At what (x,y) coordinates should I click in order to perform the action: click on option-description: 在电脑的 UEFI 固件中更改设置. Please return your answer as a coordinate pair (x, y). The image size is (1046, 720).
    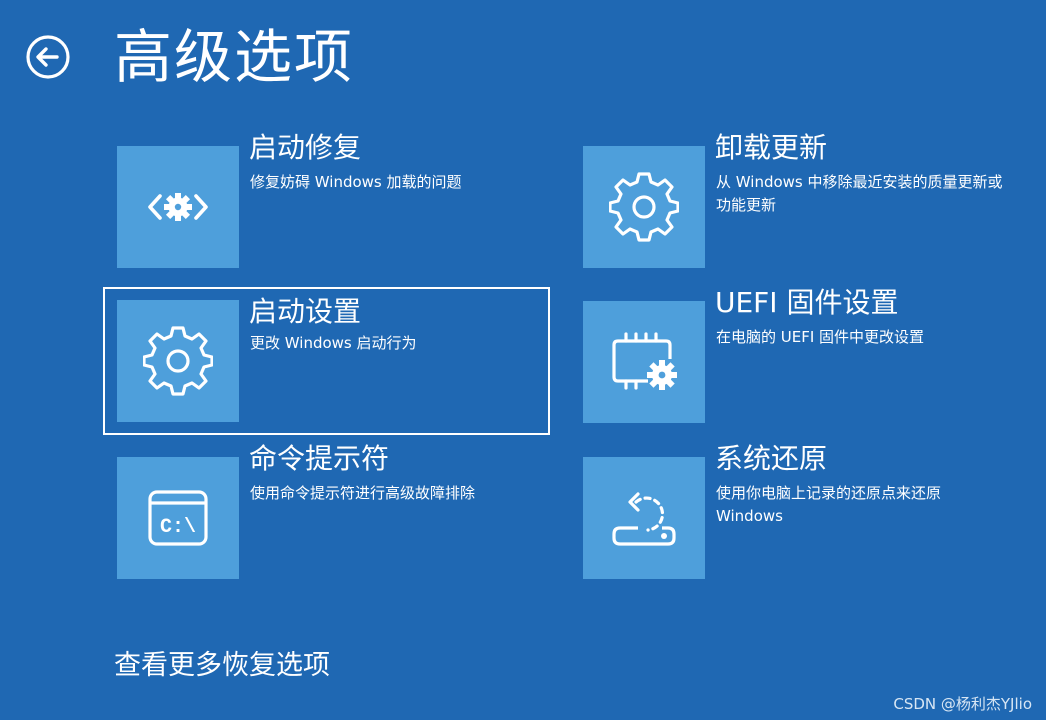
    Looking at the image, I should click on (820, 337).